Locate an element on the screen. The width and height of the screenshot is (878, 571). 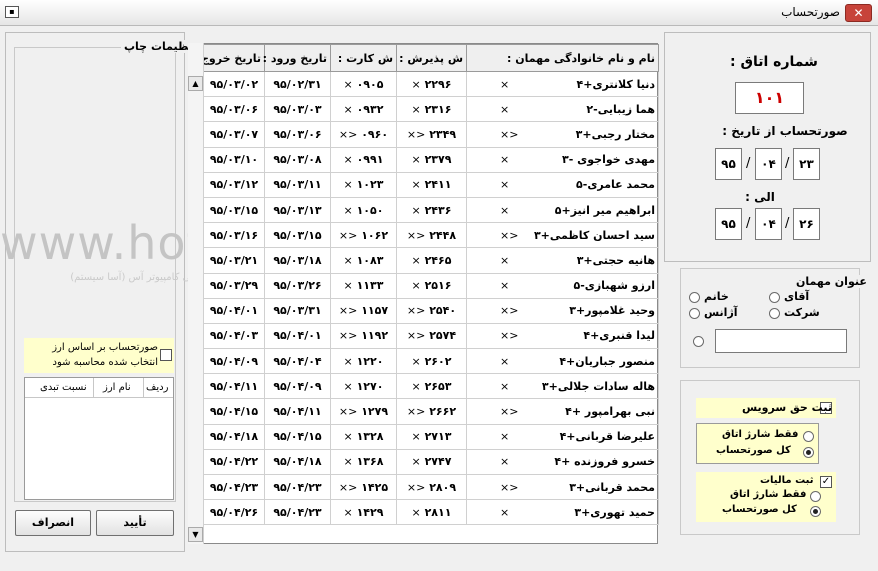
service-room-radio is located at coordinates (808, 436).